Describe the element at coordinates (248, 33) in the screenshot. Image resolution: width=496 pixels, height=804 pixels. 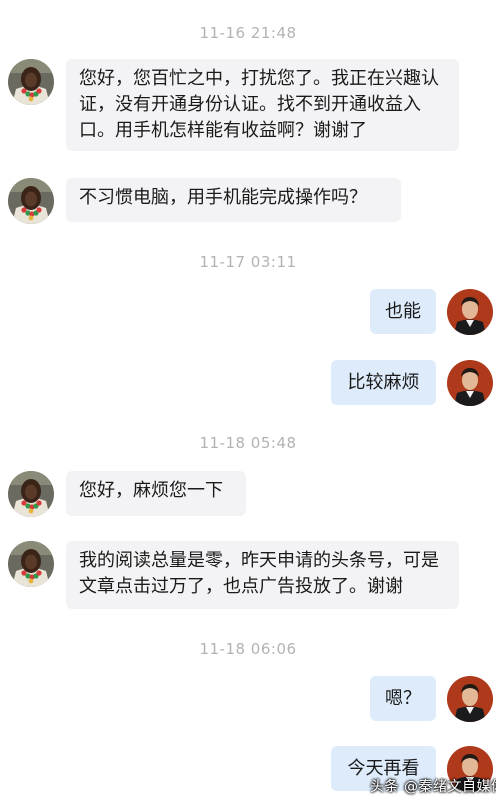
I see `timestamp: 11-16 21:48` at that location.